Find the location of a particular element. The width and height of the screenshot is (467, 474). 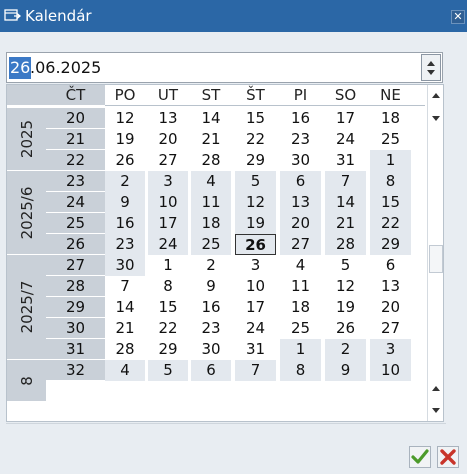

week-number: 31 is located at coordinates (75, 349).